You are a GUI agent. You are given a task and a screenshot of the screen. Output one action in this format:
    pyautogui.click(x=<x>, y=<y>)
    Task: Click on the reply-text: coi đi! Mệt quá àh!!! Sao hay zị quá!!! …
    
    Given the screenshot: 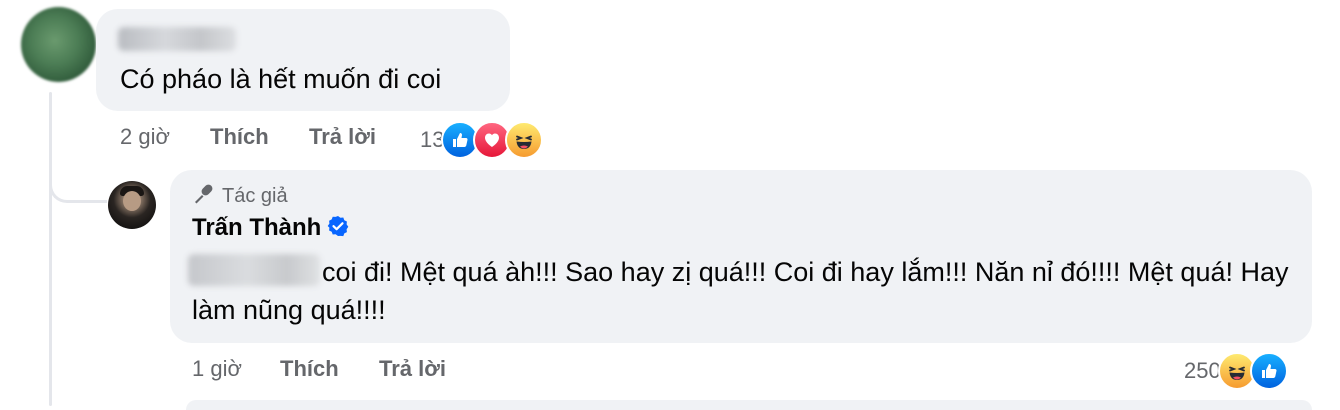 What is the action you would take?
    pyautogui.click(x=740, y=291)
    